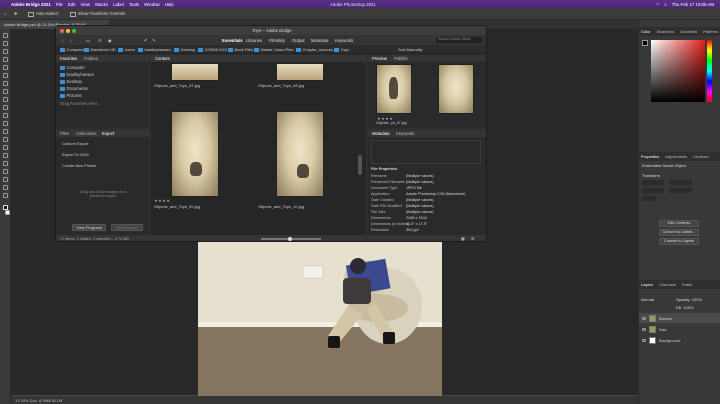 The height and width of the screenshot is (404, 720). I want to click on eyedropper-tool-icon, so click(5, 83).